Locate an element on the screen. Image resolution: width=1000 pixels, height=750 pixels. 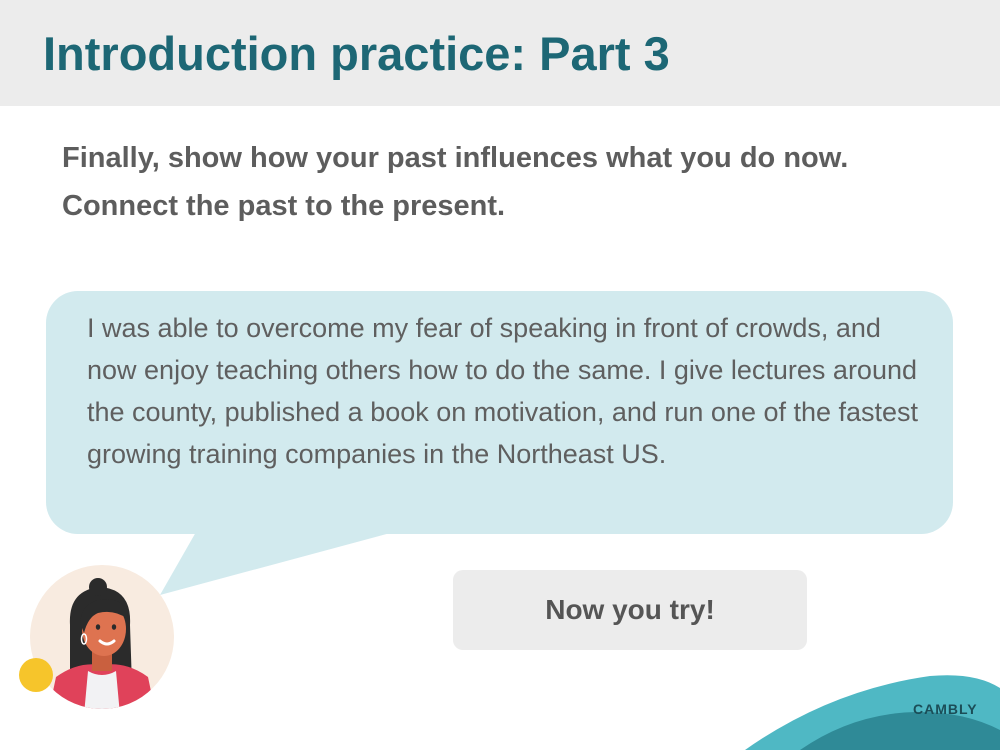
cambly-logo: CAMBLY is located at coordinates (945, 709).